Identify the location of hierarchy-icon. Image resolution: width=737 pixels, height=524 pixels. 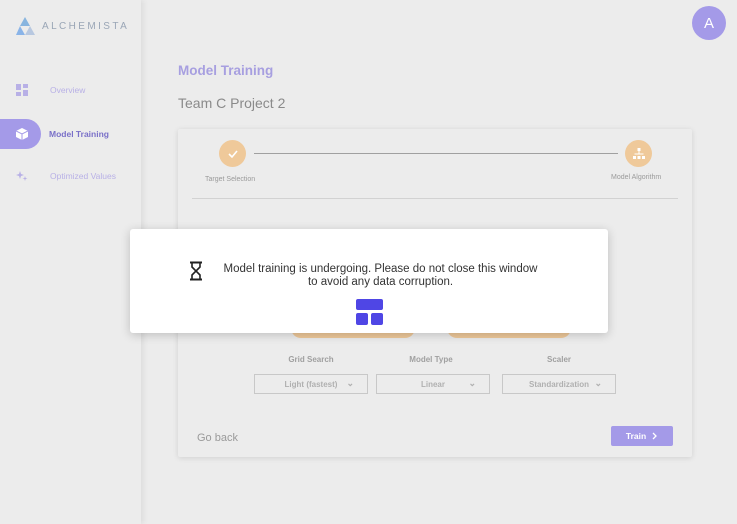
(638, 153).